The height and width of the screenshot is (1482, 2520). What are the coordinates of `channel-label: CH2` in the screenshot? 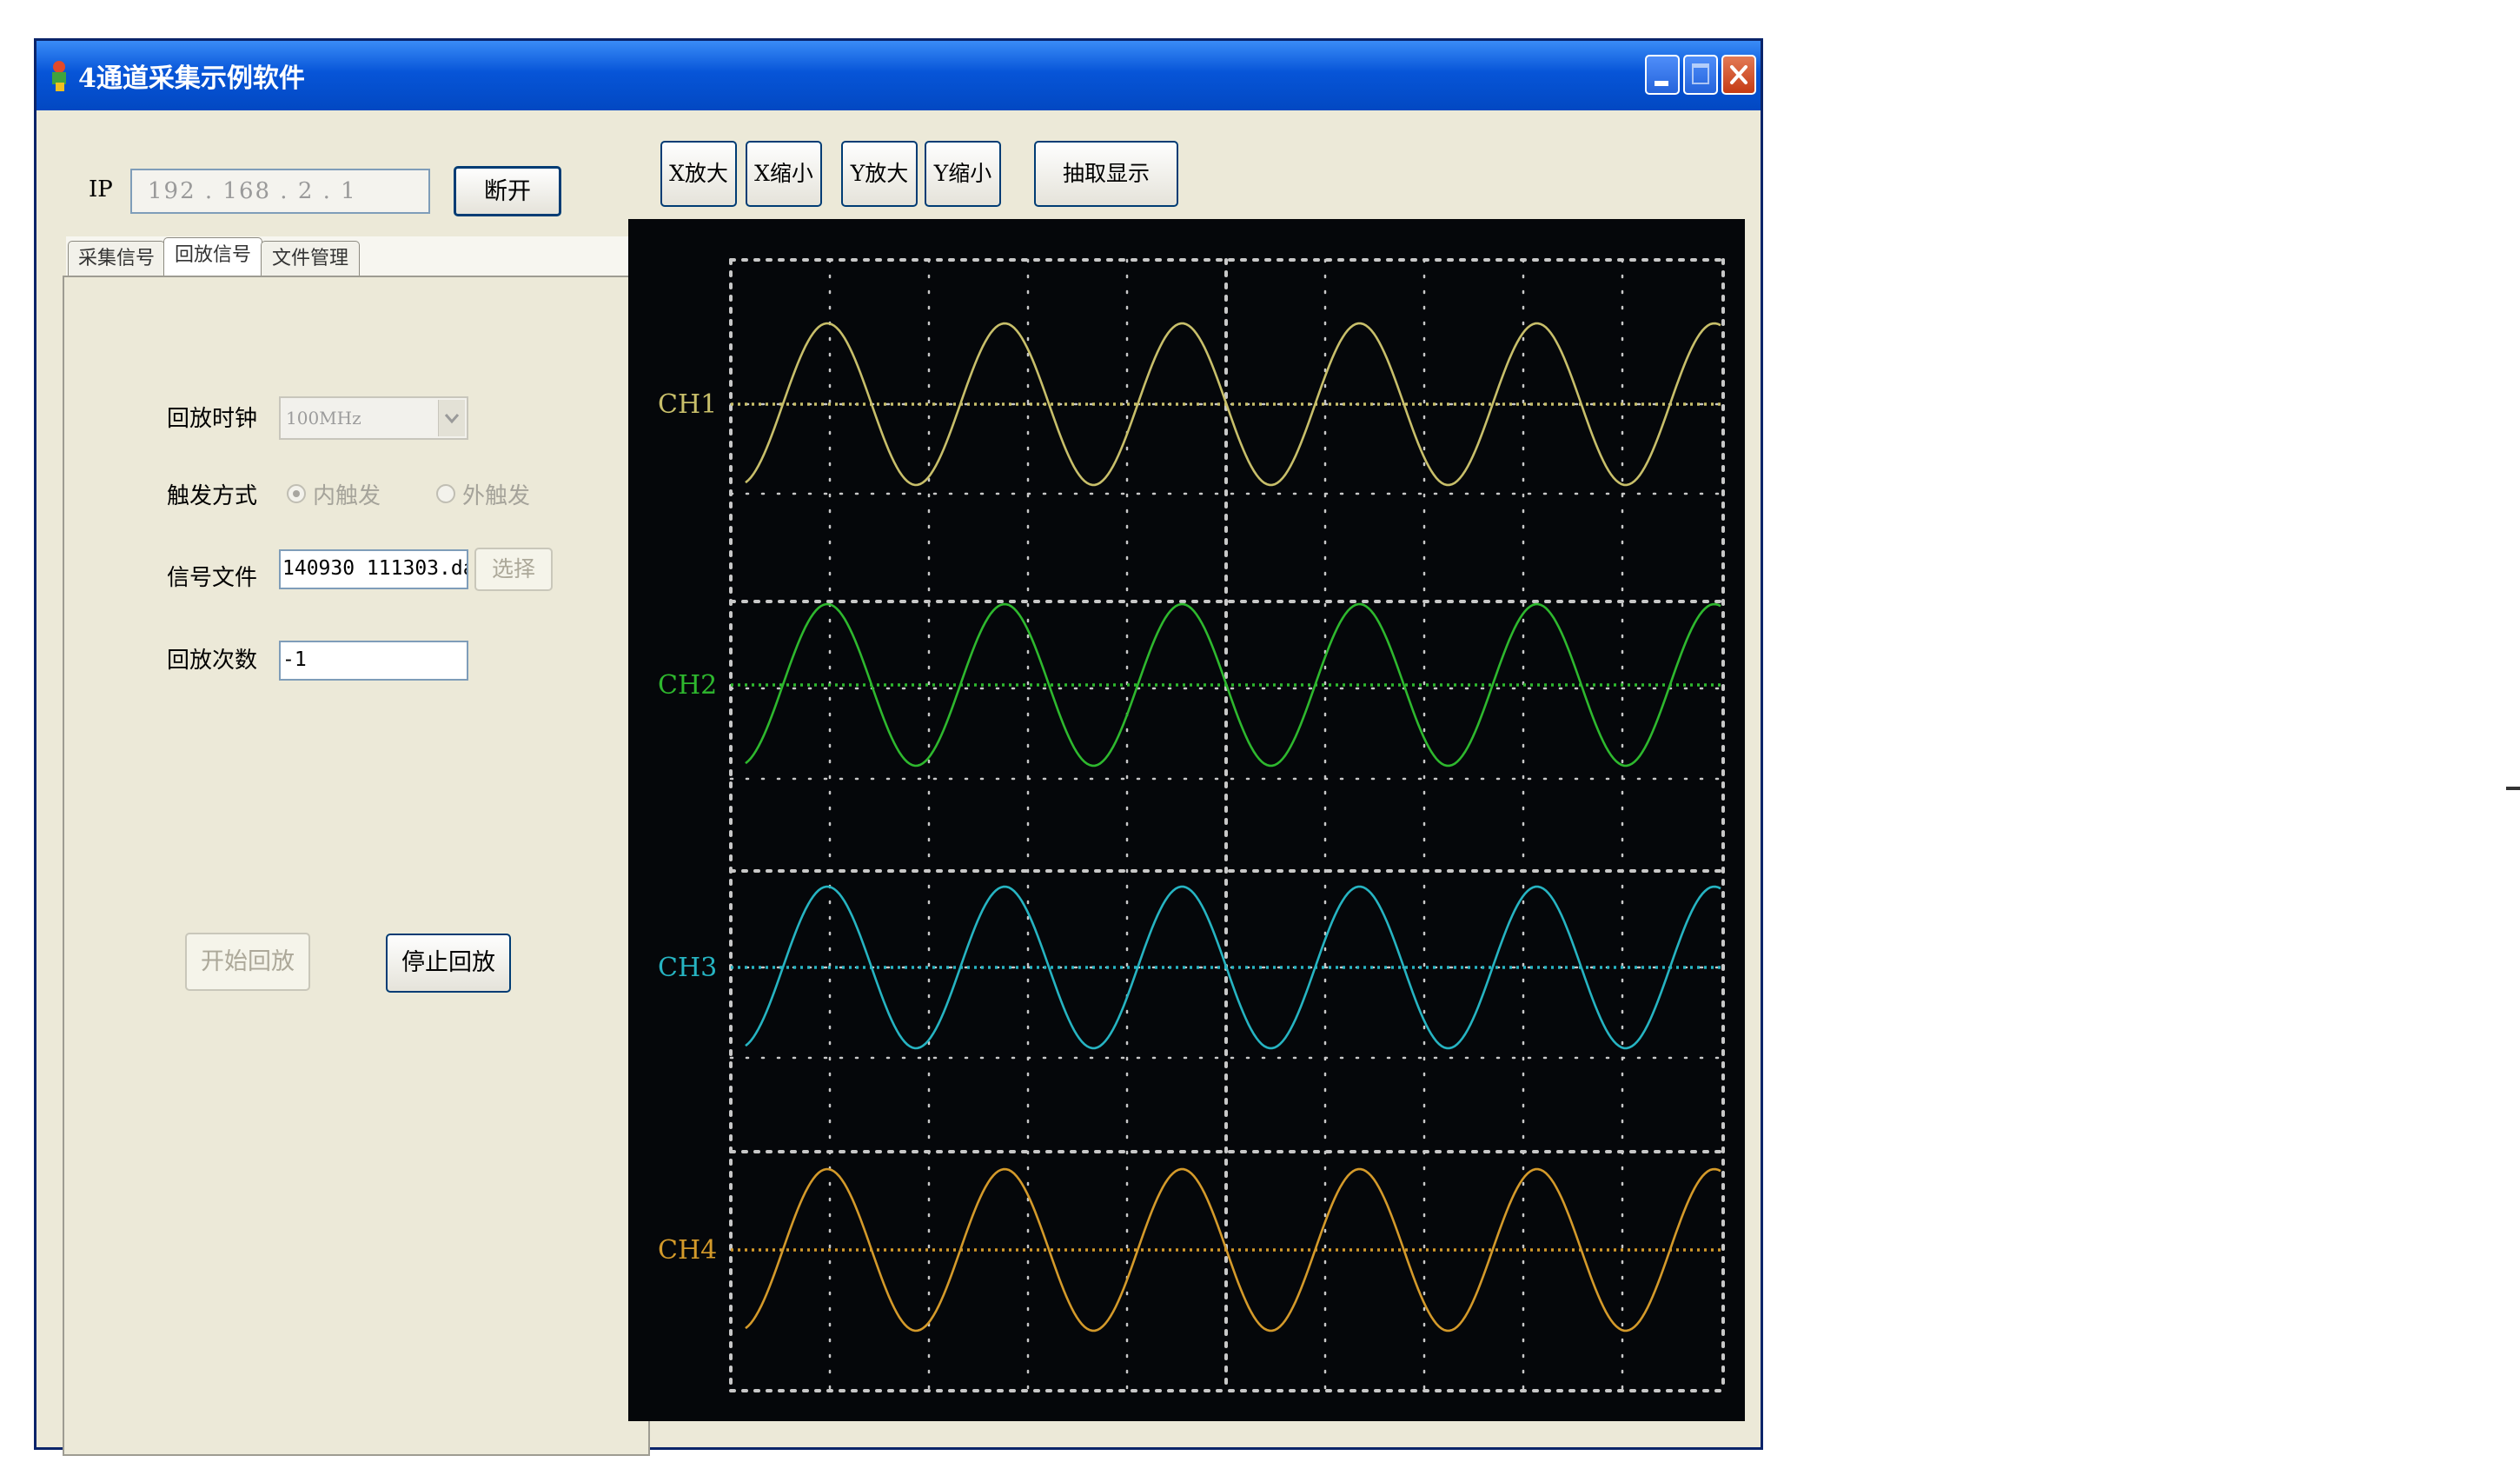 It's located at (687, 685).